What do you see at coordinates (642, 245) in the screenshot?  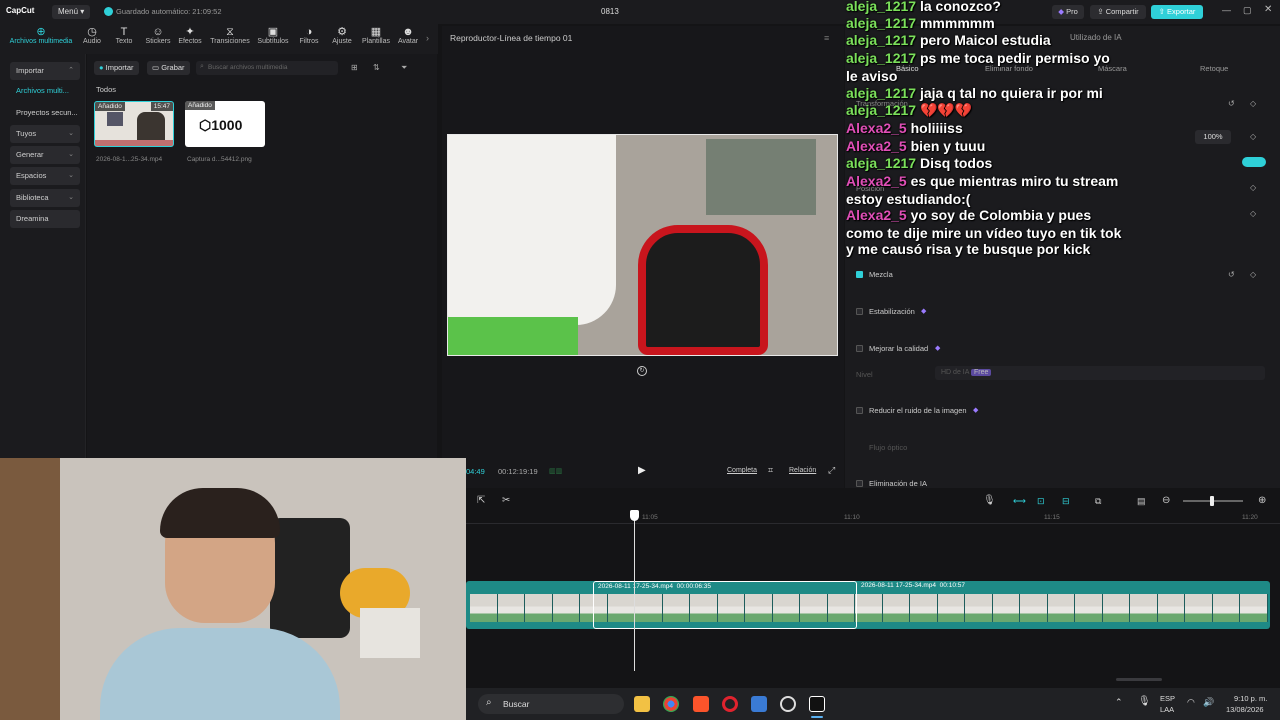 I see `video-preview` at bounding box center [642, 245].